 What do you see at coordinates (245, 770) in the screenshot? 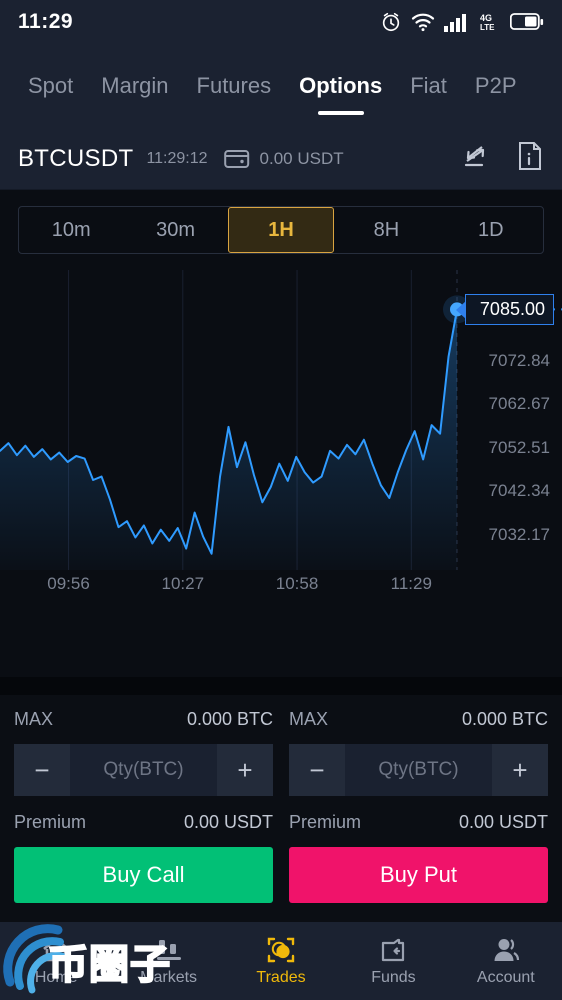
I see `call-increment-button: +` at bounding box center [245, 770].